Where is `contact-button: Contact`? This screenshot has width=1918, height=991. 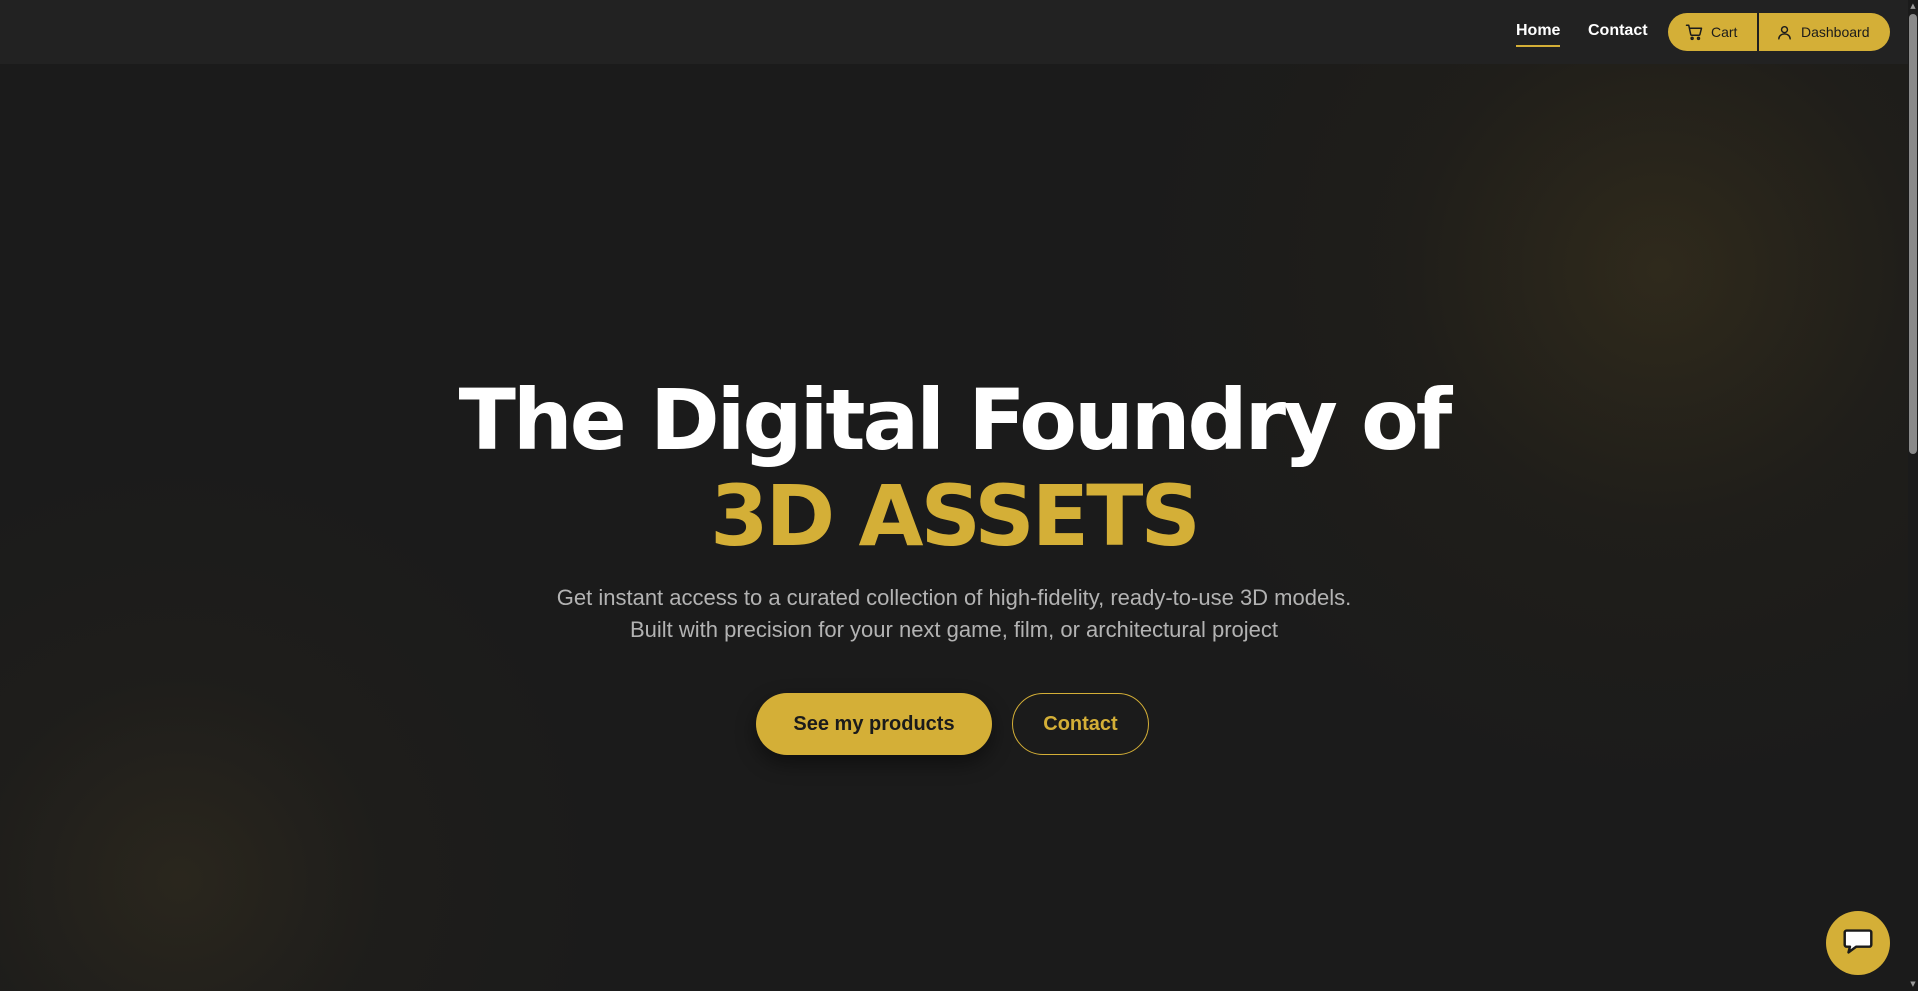 contact-button: Contact is located at coordinates (1080, 724).